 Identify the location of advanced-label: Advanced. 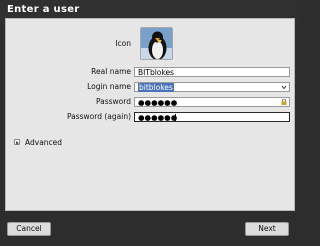
(44, 142).